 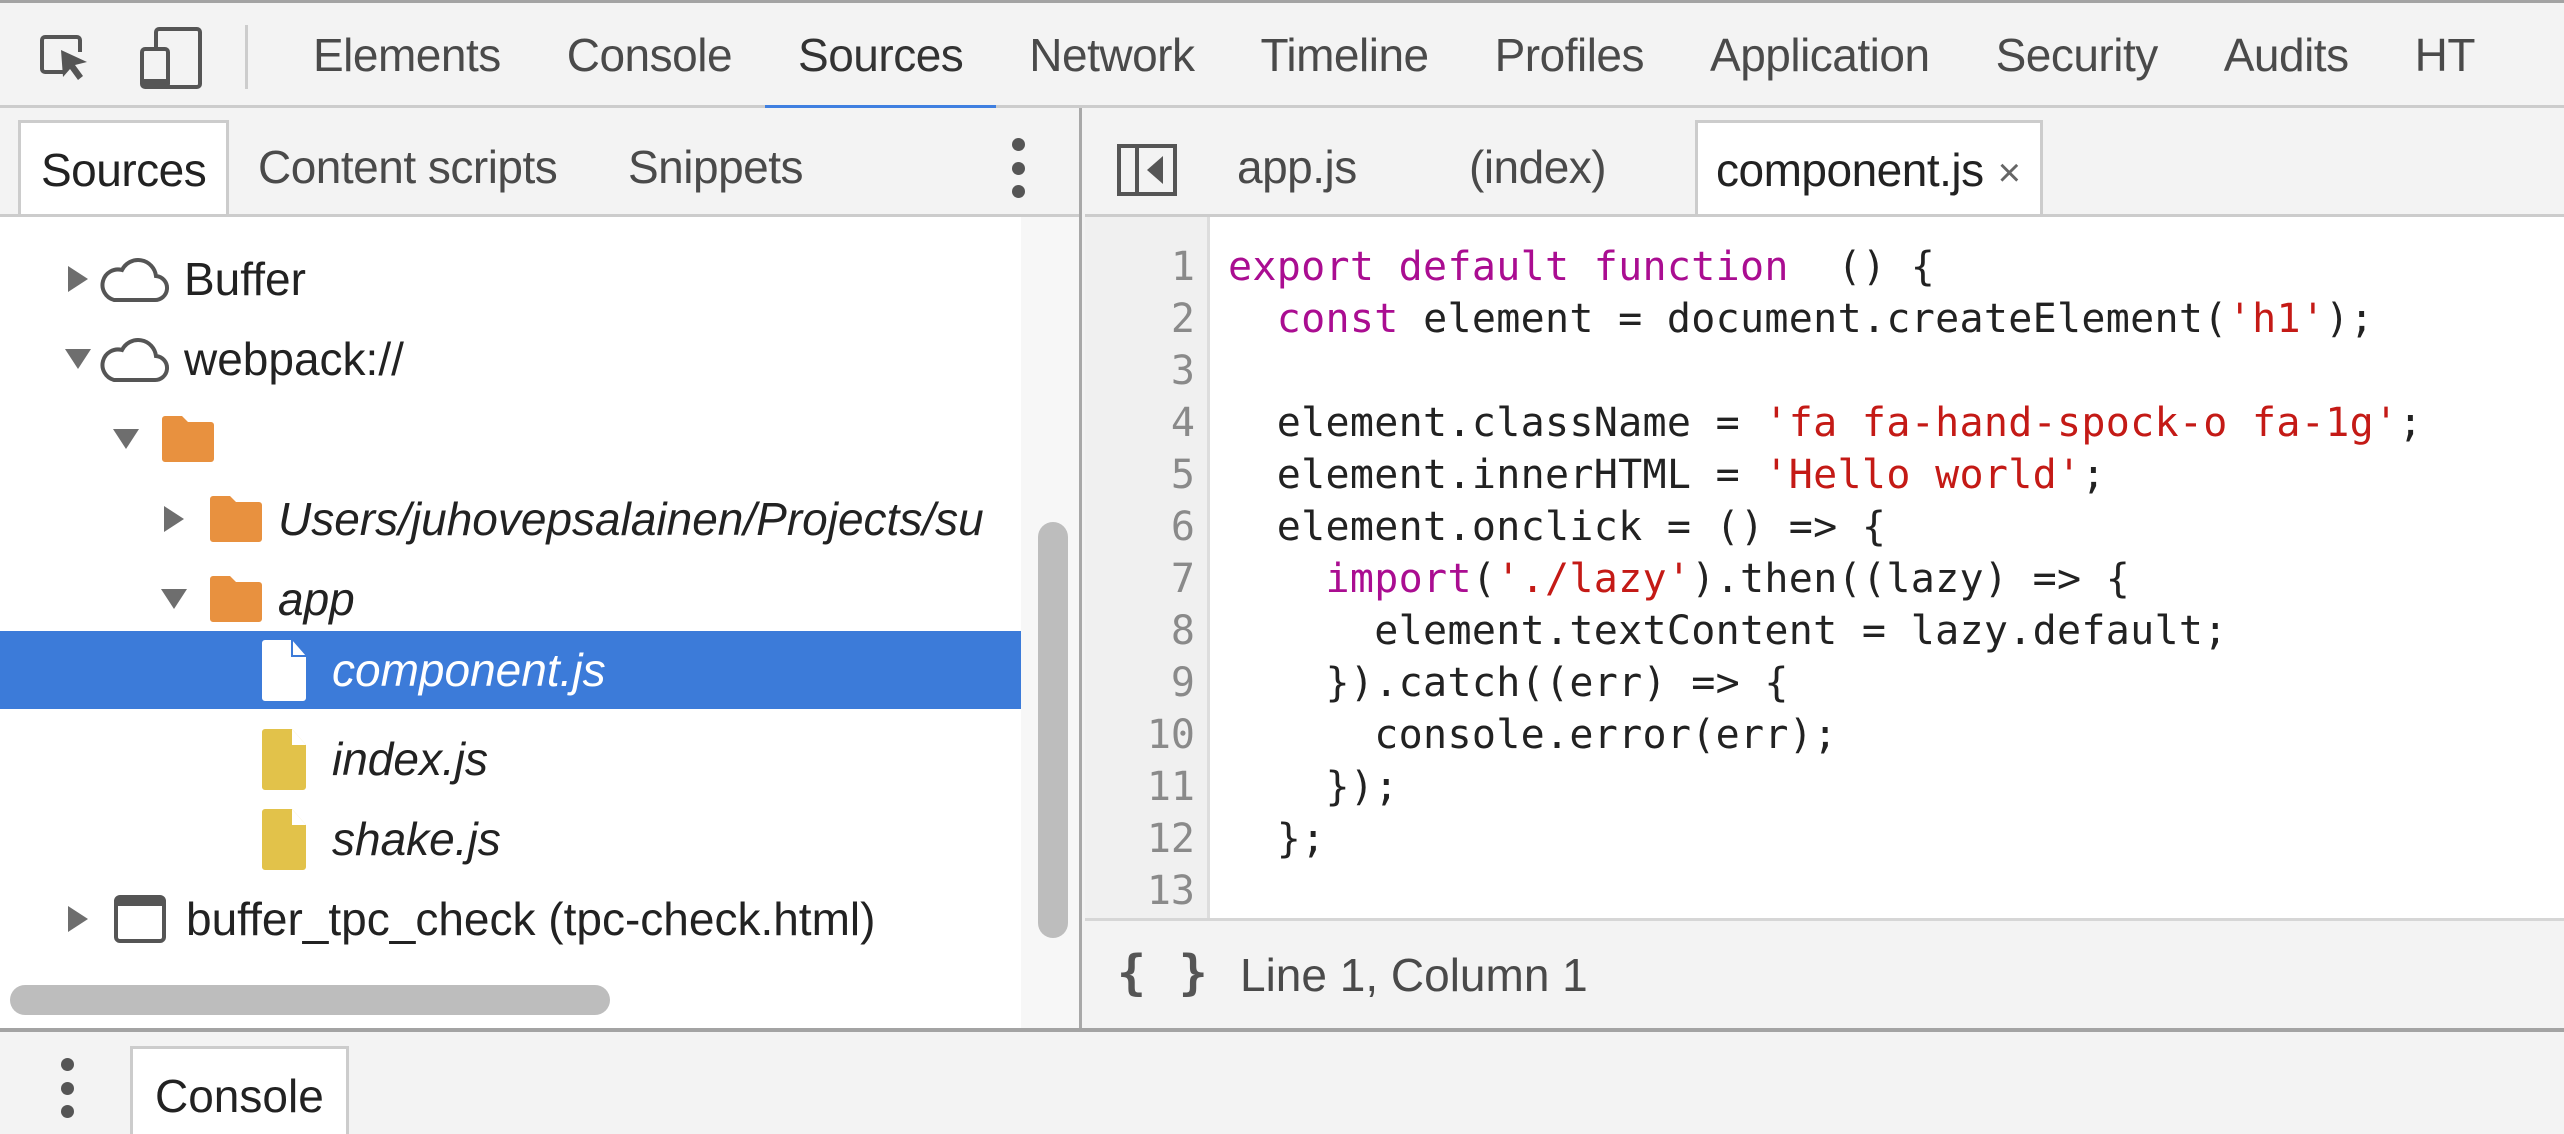 What do you see at coordinates (1533, 735) in the screenshot?
I see `code-line: console.error(err);` at bounding box center [1533, 735].